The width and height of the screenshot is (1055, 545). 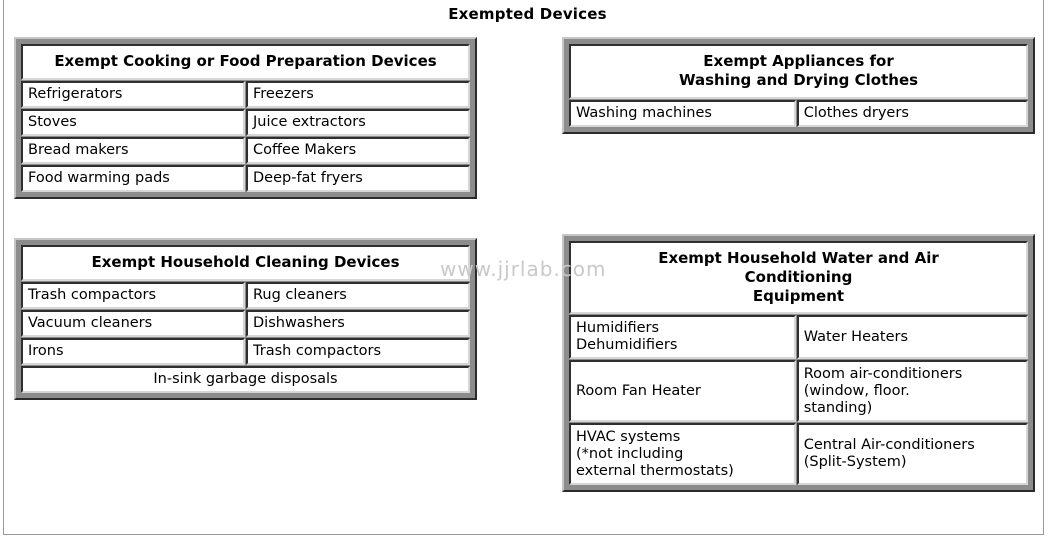 I want to click on table-header-row: Exempt Household Cleaning Devices, so click(x=245, y=263).